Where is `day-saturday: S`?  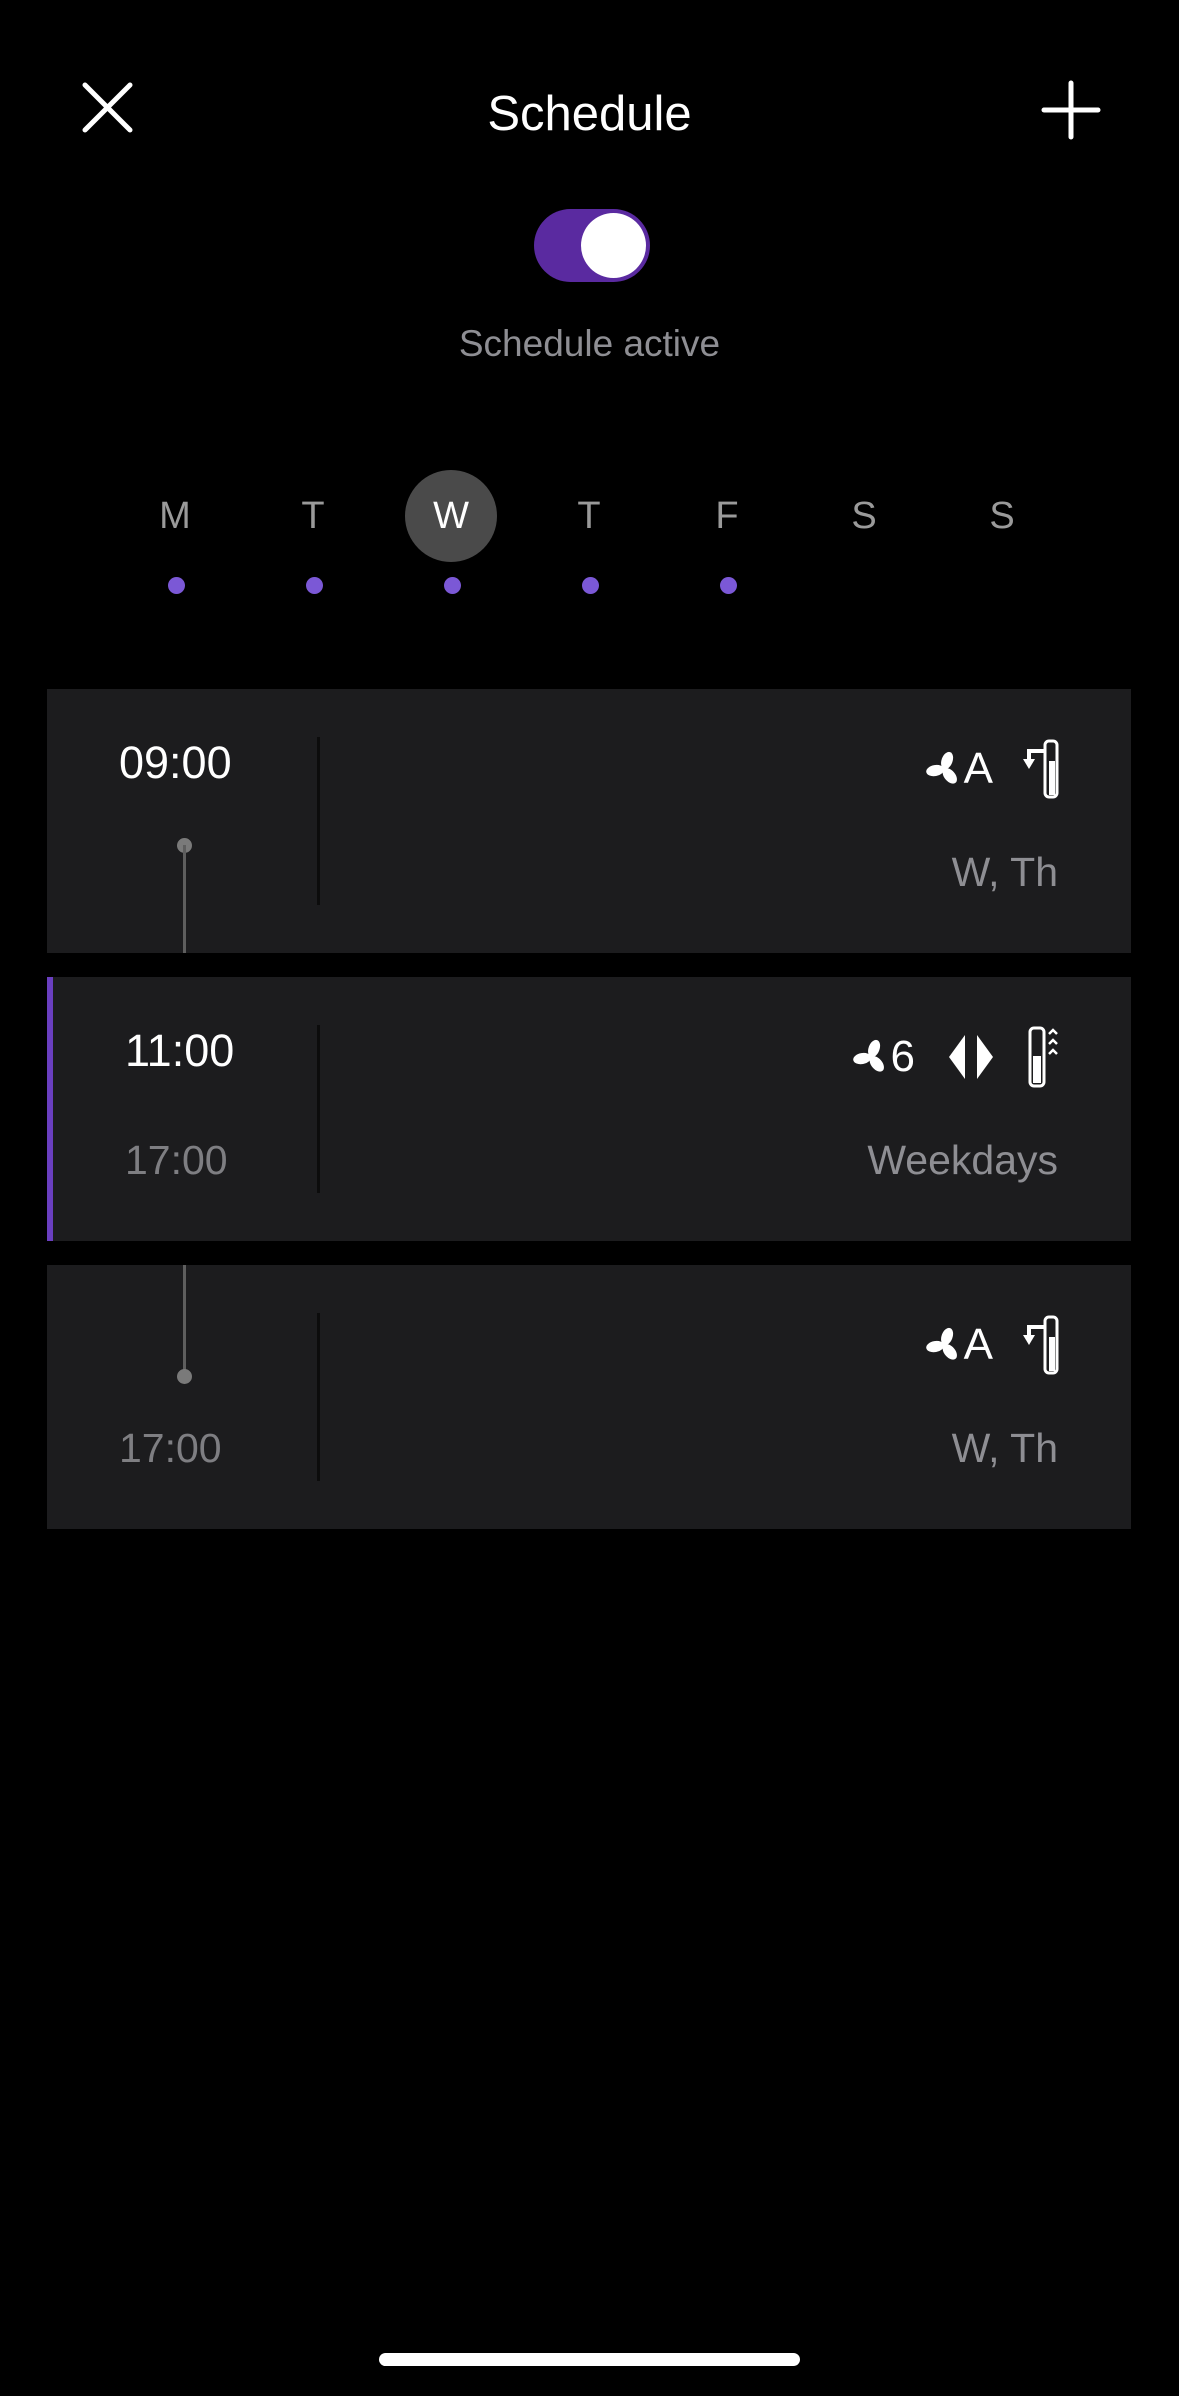
day-saturday: S is located at coordinates (864, 516).